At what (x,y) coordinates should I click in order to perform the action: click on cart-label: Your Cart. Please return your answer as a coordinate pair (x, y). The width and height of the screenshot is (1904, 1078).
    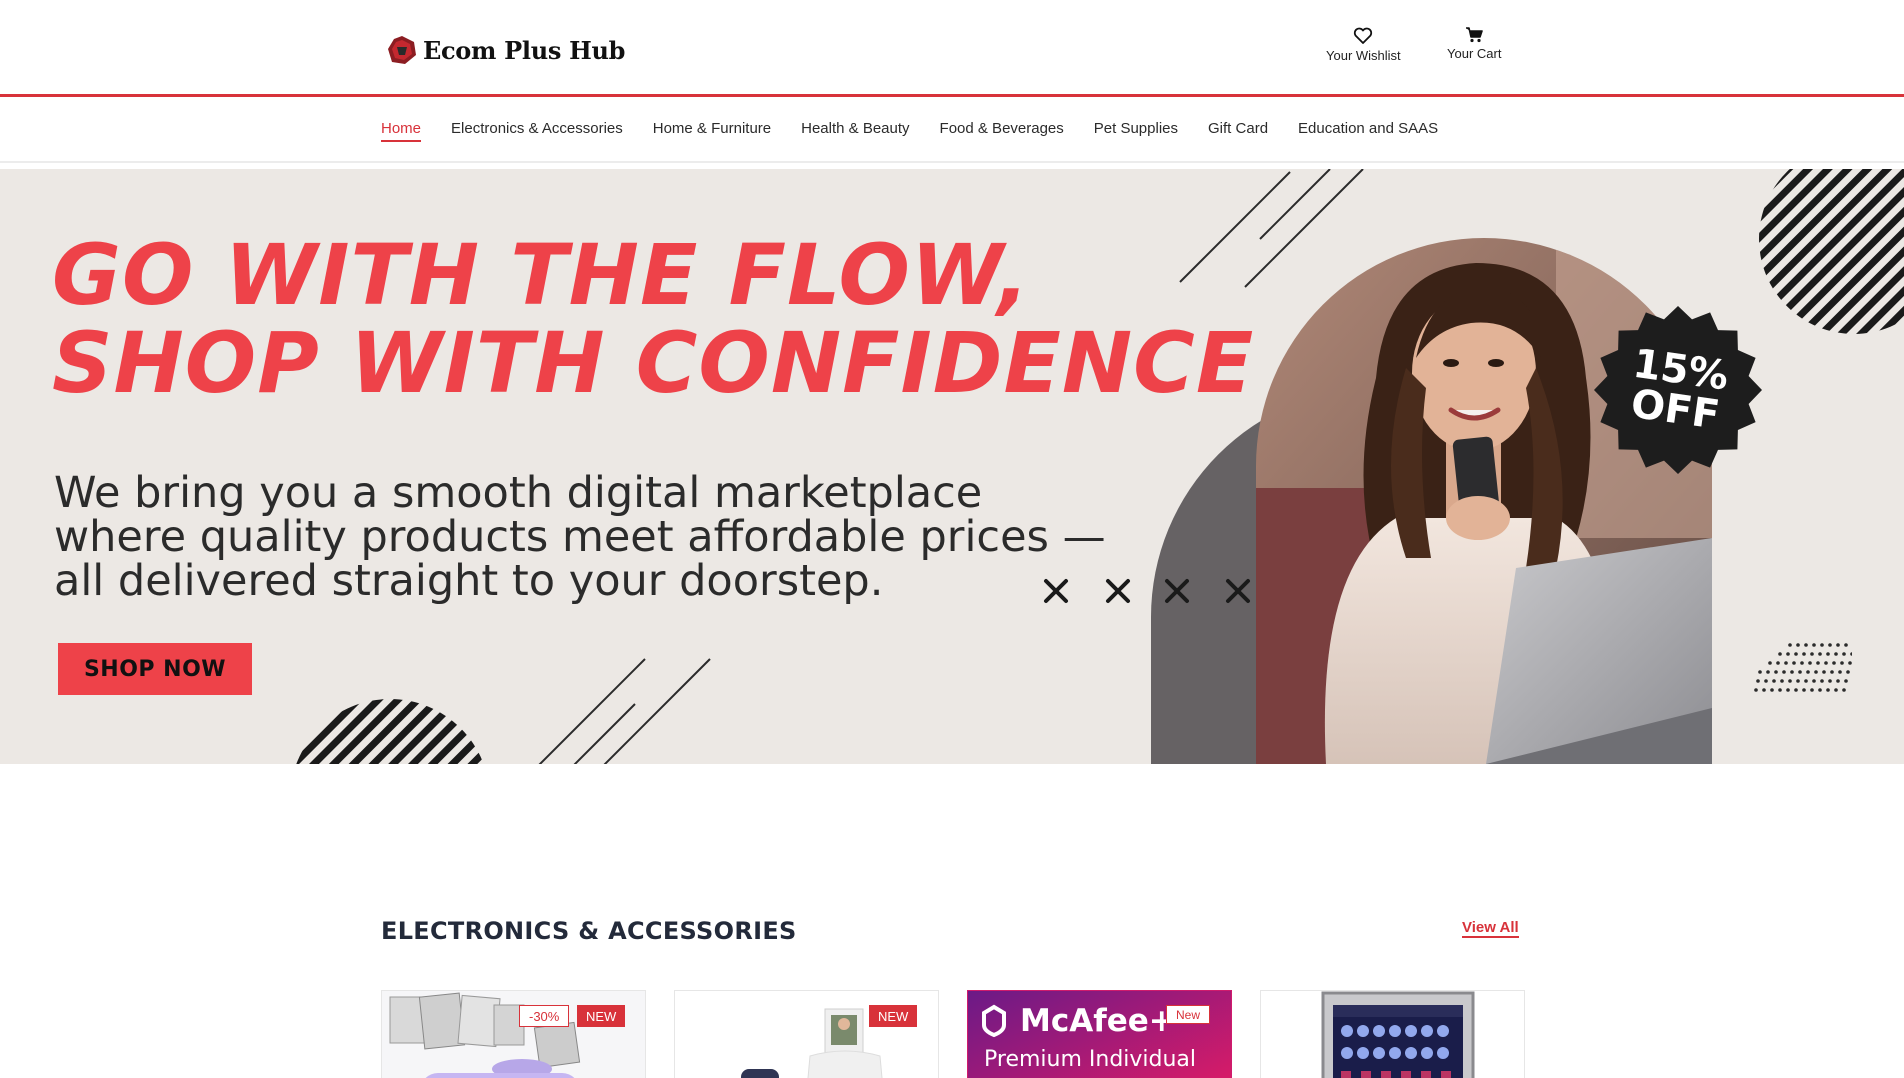
    Looking at the image, I should click on (1474, 53).